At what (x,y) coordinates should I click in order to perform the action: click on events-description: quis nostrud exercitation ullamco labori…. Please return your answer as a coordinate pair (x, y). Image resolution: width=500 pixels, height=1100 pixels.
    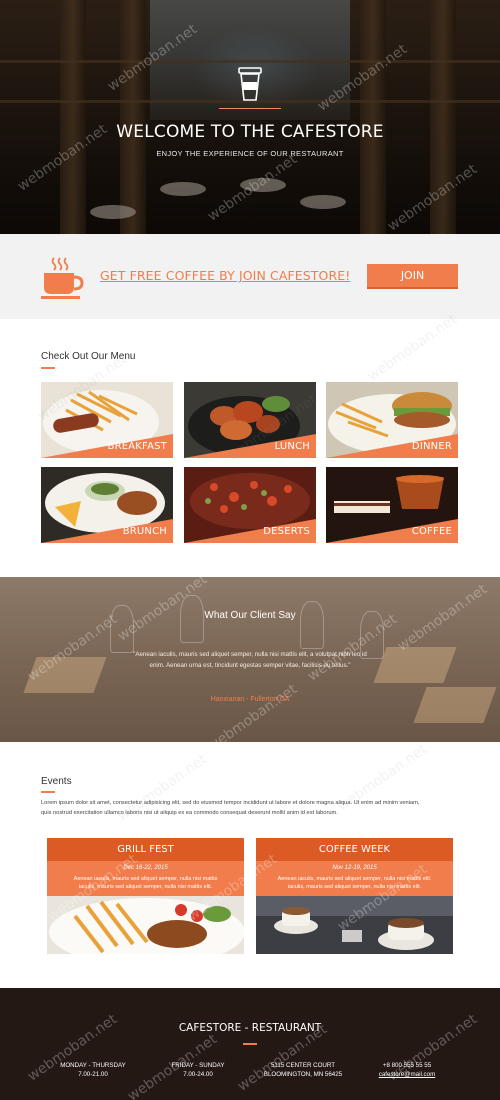
    Looking at the image, I should click on (189, 813).